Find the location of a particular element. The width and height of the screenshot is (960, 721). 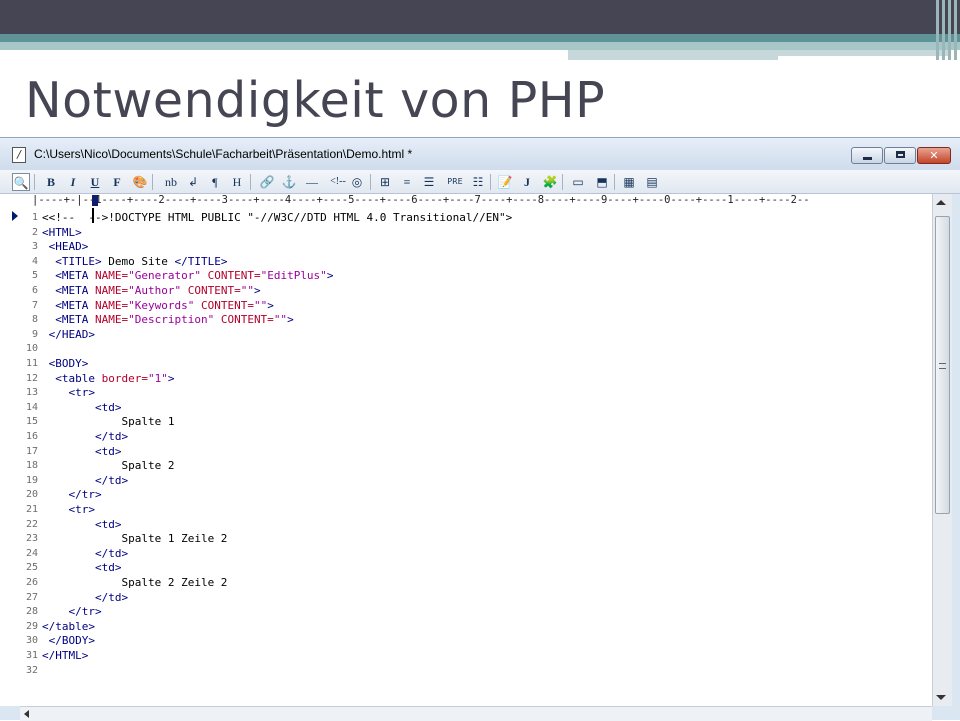

code-line: <META NAME="Keywords" CONTENT=""> is located at coordinates (158, 306).